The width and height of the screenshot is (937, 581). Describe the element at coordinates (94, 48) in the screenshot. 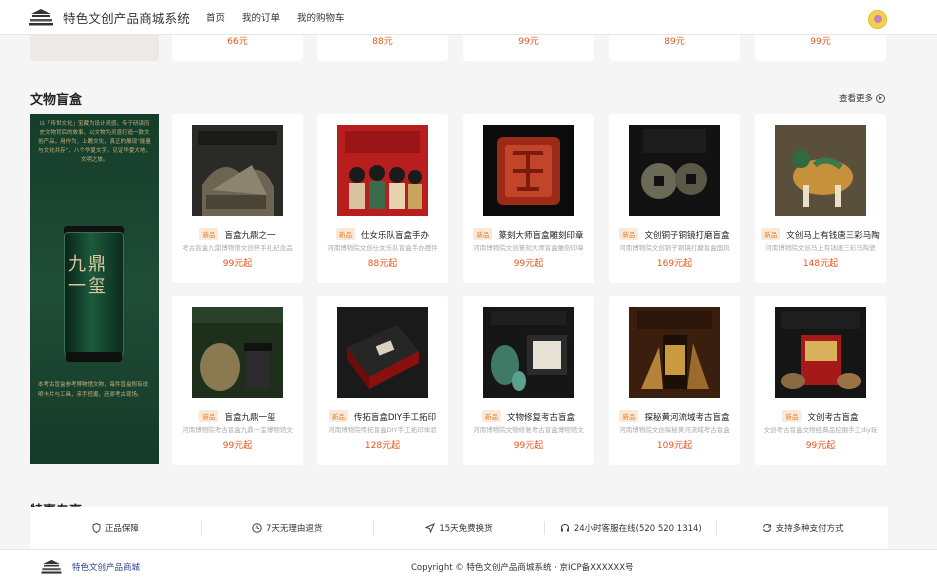

I see `previous-banner-bottom` at that location.